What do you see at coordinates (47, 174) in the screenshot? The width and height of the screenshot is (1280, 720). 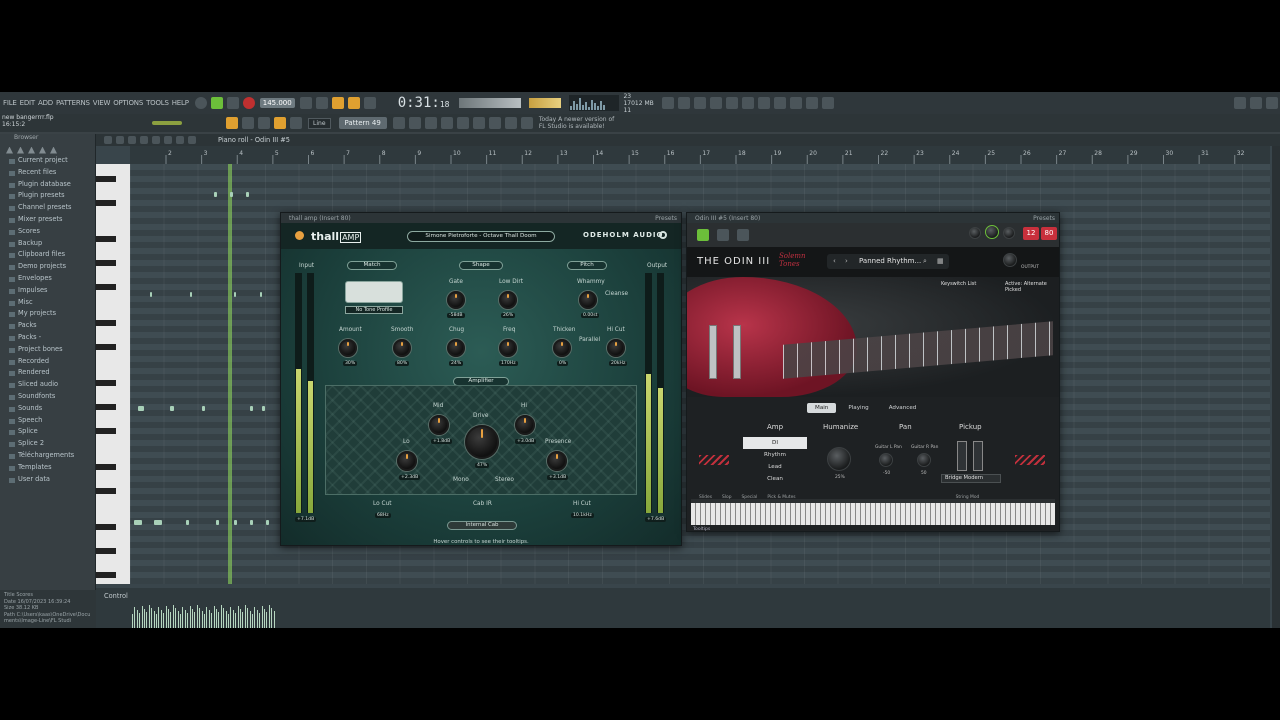 I see `browser-item: Recent files` at bounding box center [47, 174].